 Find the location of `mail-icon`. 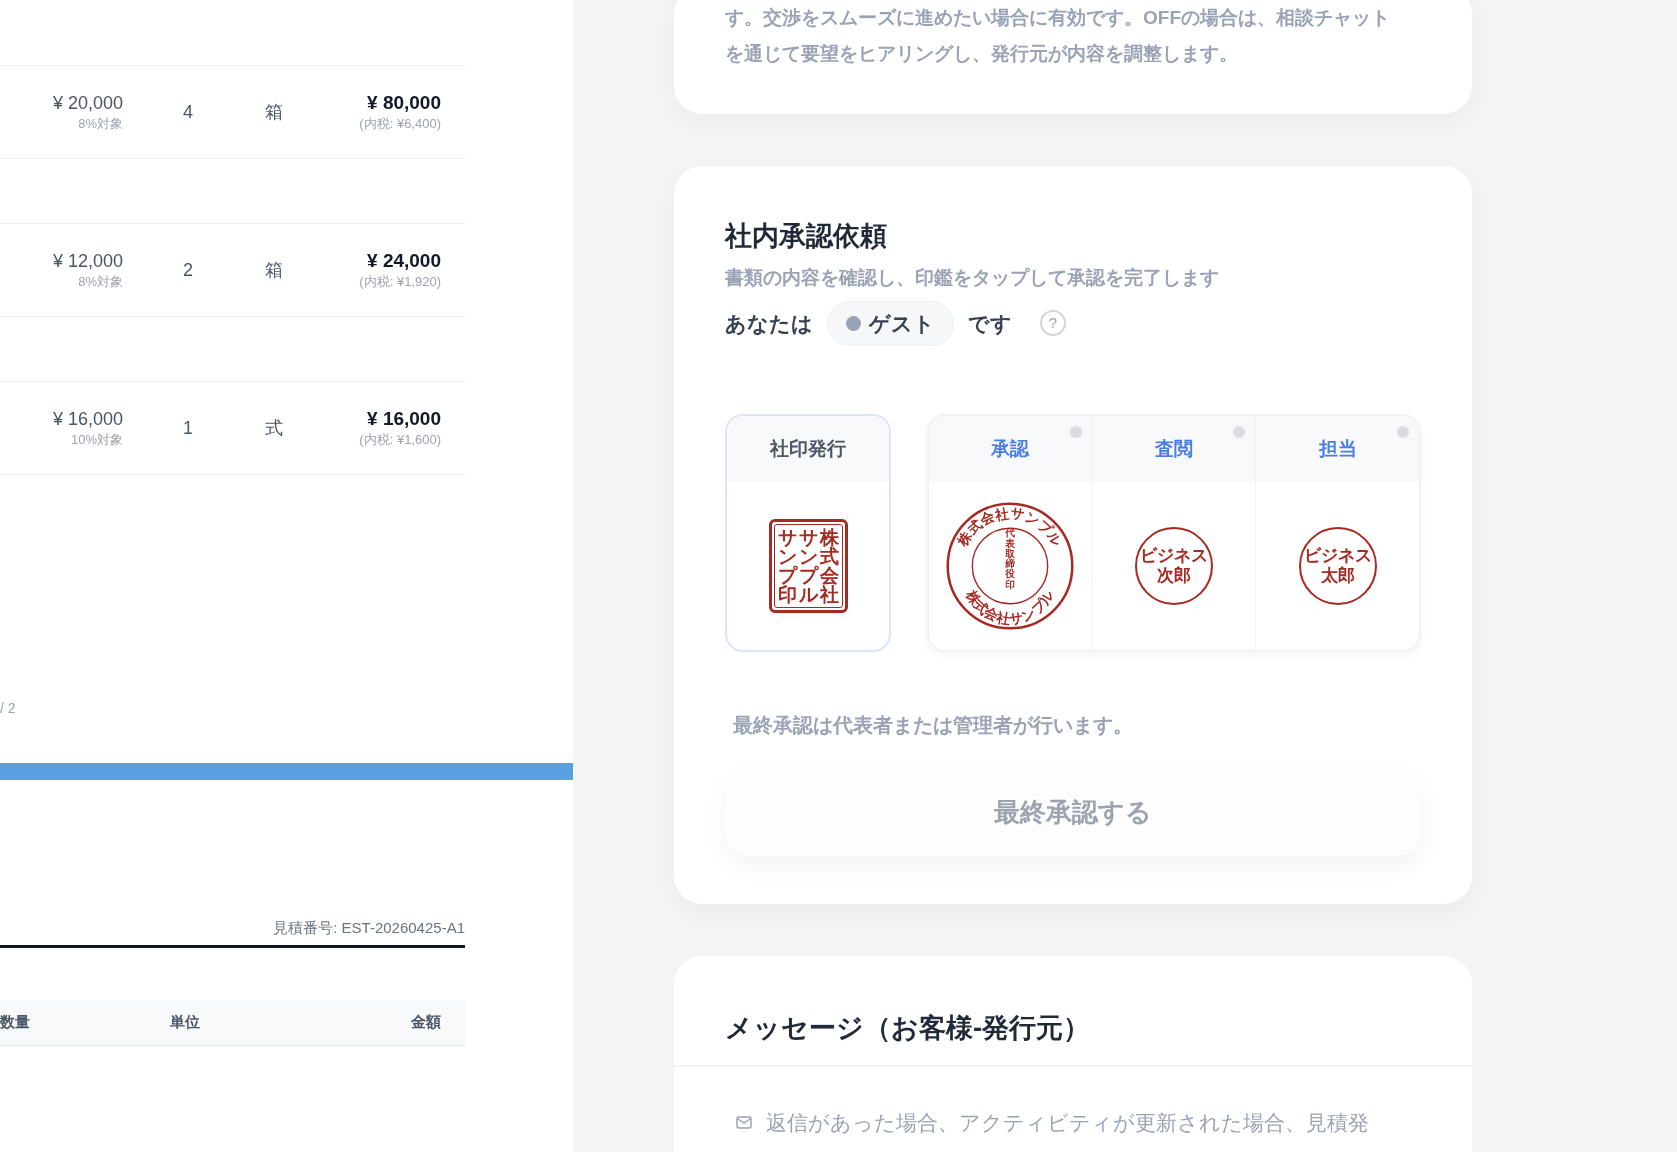

mail-icon is located at coordinates (744, 1122).